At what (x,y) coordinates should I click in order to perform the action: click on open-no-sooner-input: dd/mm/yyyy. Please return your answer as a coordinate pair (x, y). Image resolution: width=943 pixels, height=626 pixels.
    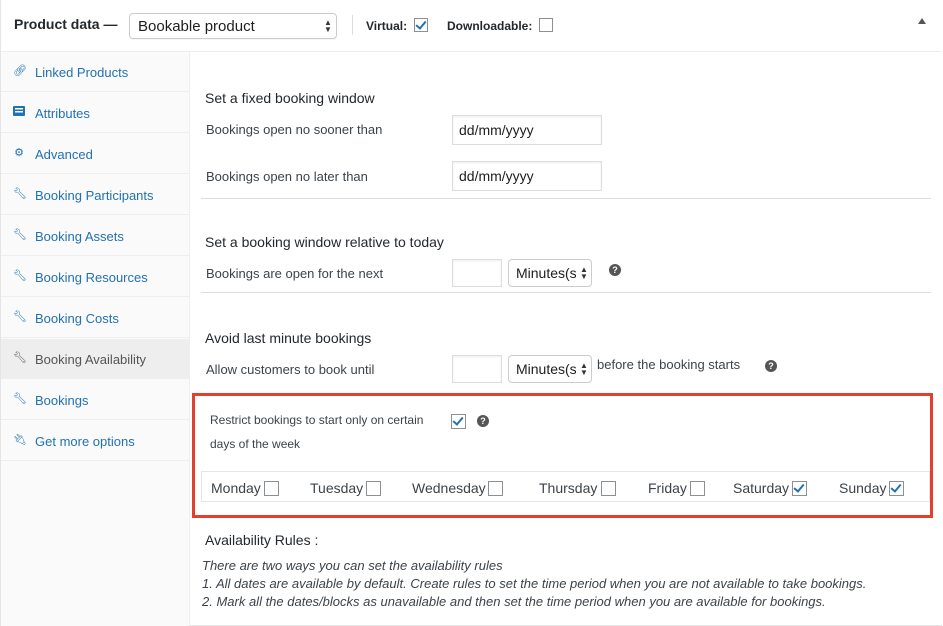
    Looking at the image, I should click on (527, 130).